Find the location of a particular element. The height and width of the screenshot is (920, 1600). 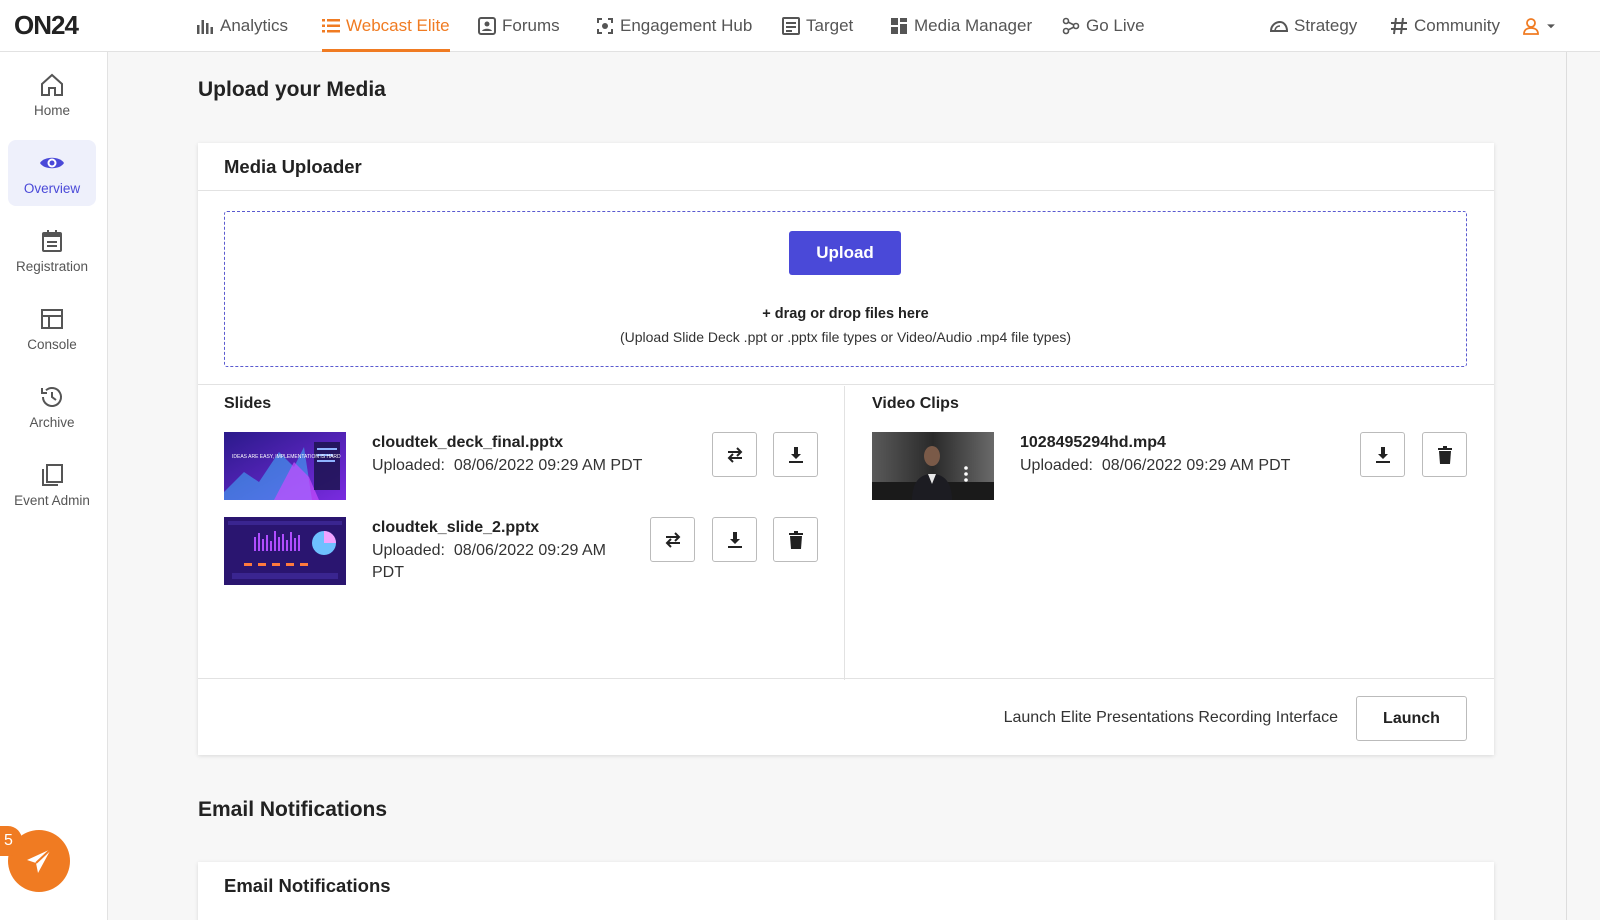

nav-community: Community is located at coordinates (1445, 26).